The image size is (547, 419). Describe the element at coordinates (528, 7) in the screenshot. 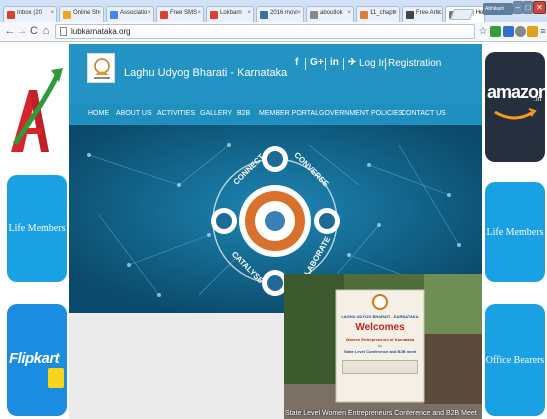

I see `maximize-button: □` at that location.